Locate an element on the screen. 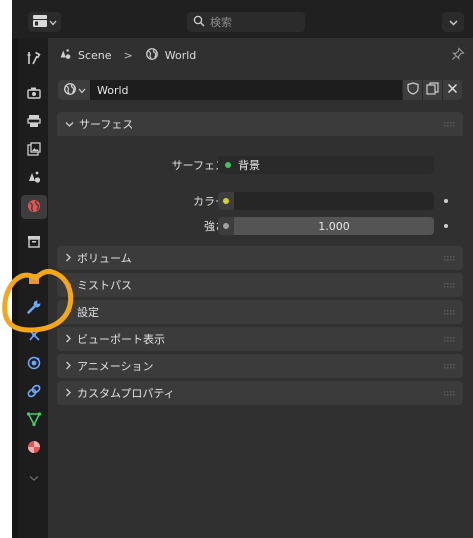 The height and width of the screenshot is (538, 473). color-swatch is located at coordinates (334, 201).